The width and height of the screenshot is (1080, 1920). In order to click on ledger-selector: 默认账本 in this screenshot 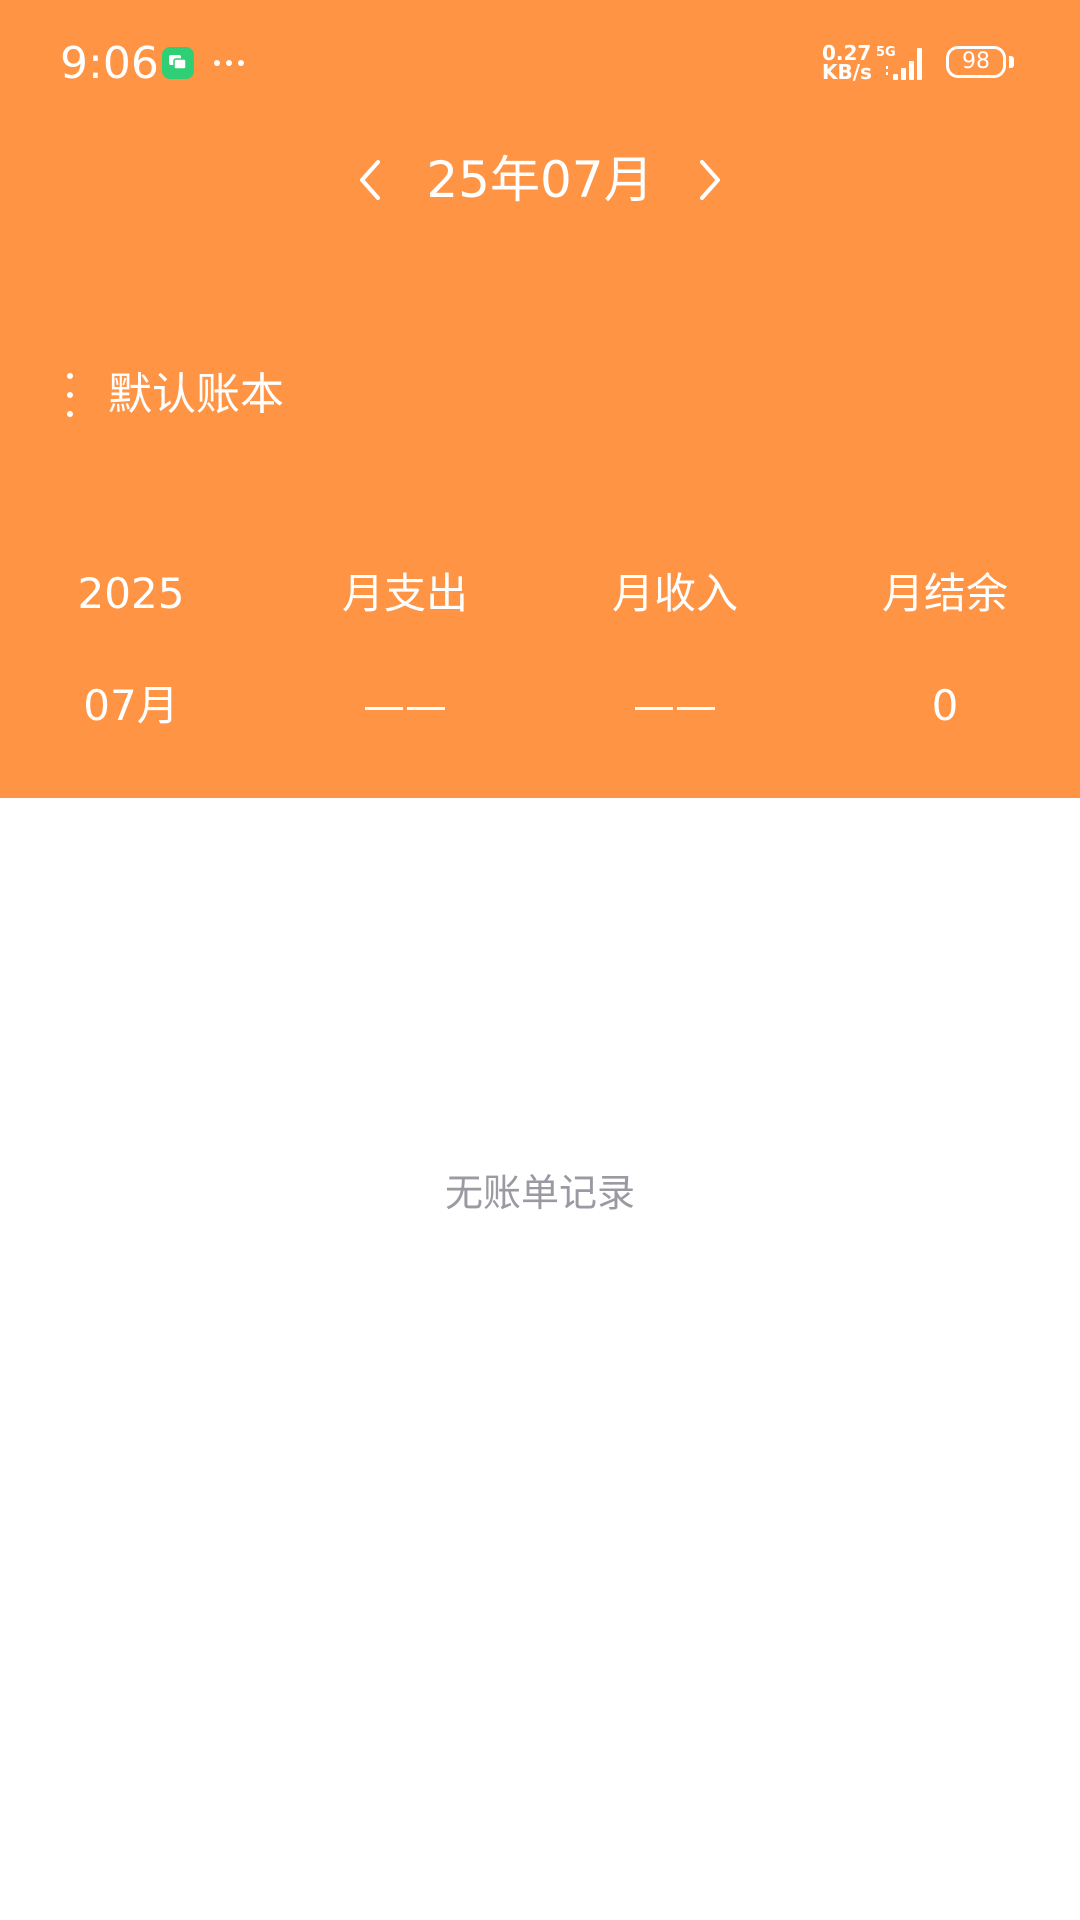, I will do `click(172, 395)`.